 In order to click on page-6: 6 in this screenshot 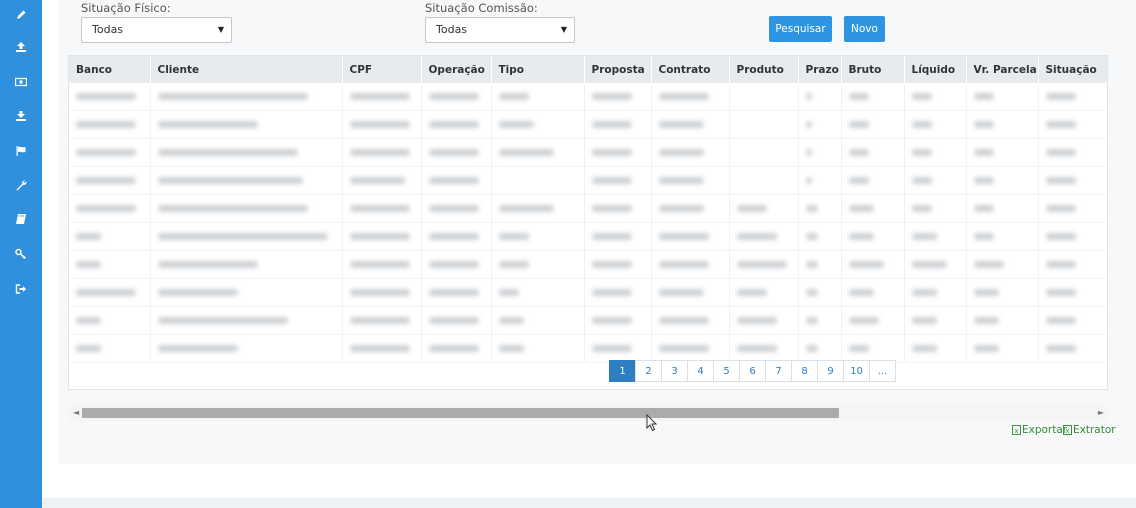, I will do `click(752, 371)`.